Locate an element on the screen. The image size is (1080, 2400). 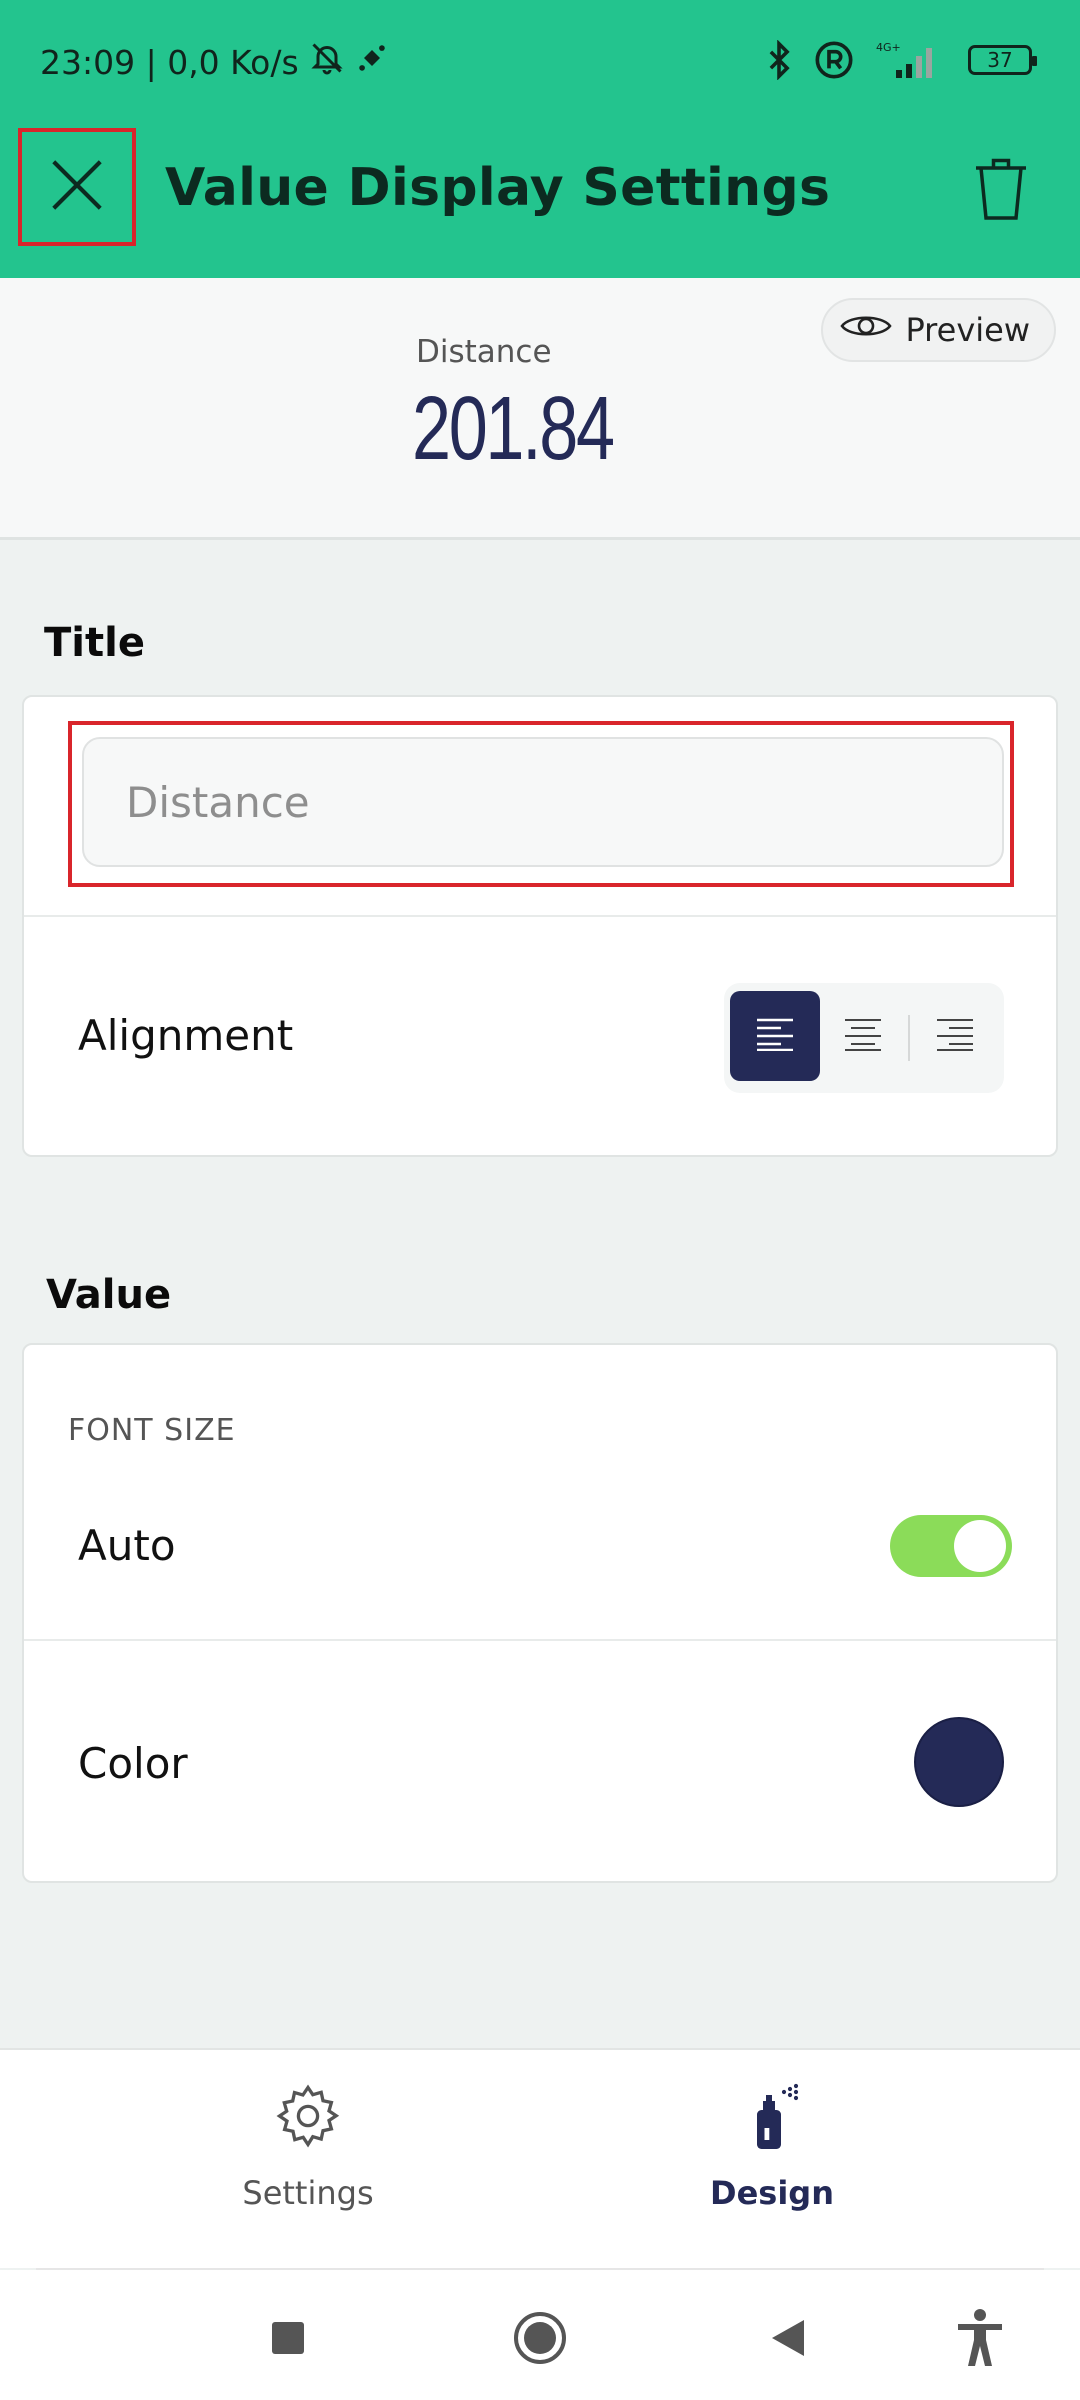
align-right-button is located at coordinates (955, 1036).